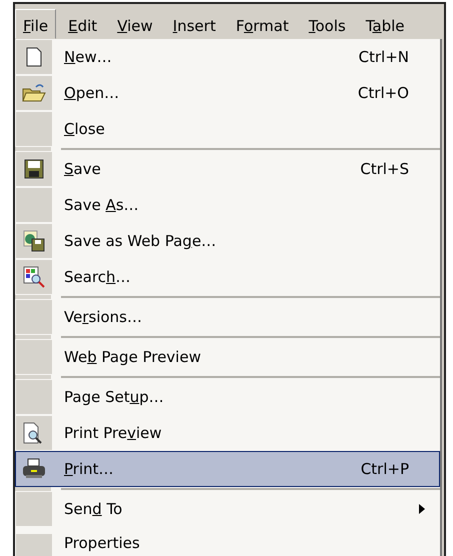 This screenshot has width=453, height=556. Describe the element at coordinates (34, 469) in the screenshot. I see `printer-icon` at that location.